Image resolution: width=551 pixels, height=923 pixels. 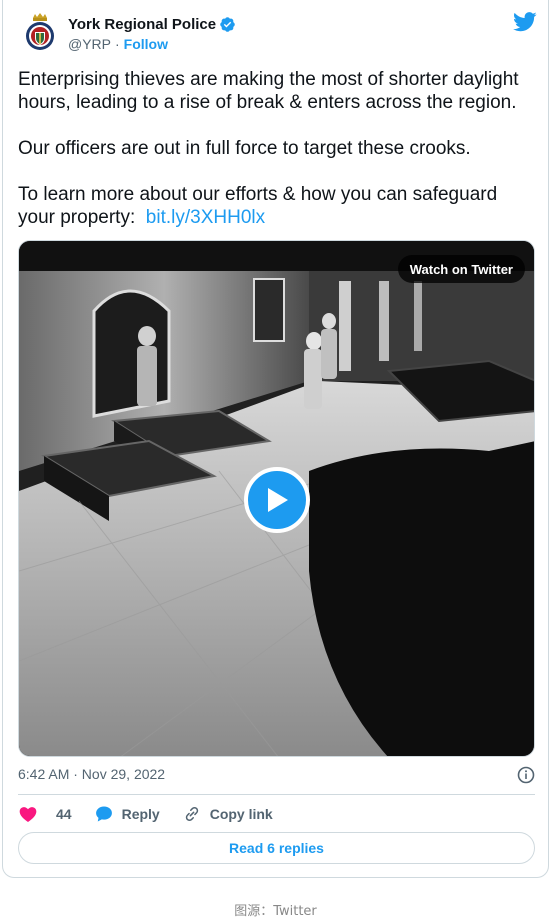 I want to click on divider, so click(x=276, y=794).